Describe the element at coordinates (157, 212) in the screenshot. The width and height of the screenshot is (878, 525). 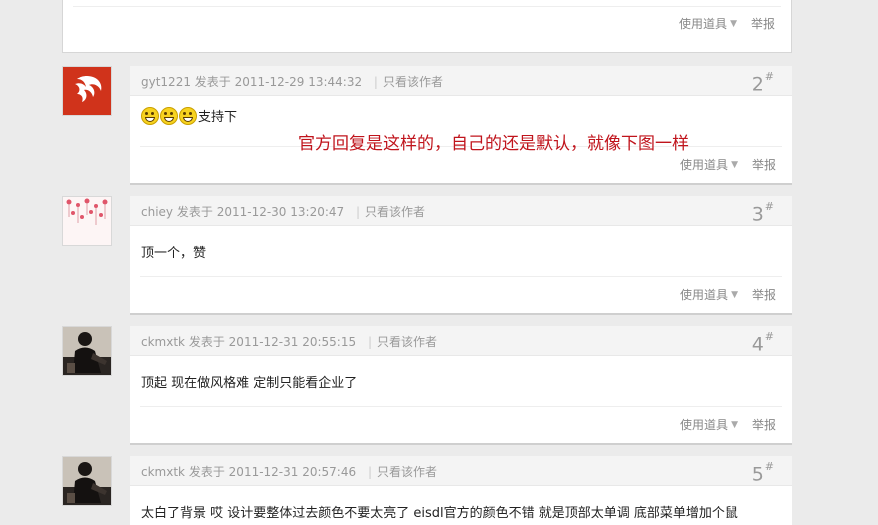
I see `author-name: chiey` at that location.